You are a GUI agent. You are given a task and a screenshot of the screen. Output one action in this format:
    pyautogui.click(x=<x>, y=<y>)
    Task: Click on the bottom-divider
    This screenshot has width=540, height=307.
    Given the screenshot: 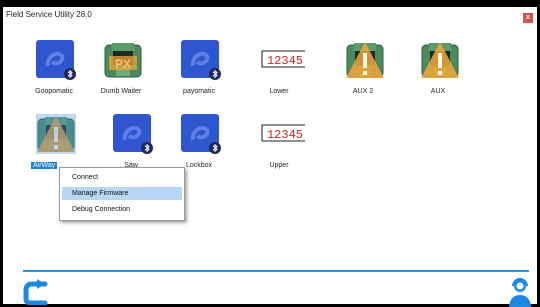 What is the action you would take?
    pyautogui.click(x=276, y=271)
    